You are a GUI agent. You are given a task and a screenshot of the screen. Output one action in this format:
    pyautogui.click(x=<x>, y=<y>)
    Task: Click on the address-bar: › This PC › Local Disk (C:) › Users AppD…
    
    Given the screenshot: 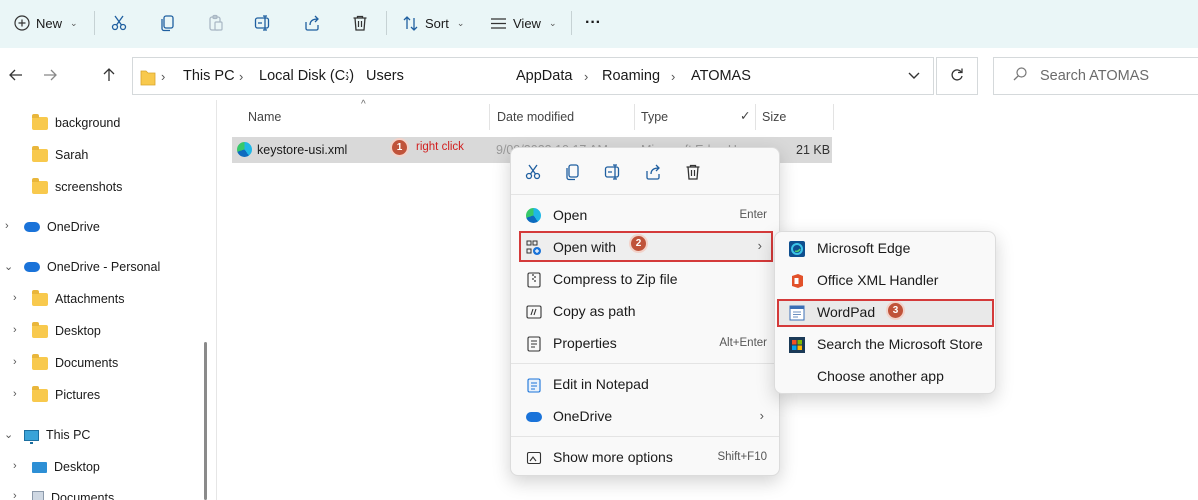 What is the action you would take?
    pyautogui.click(x=533, y=76)
    